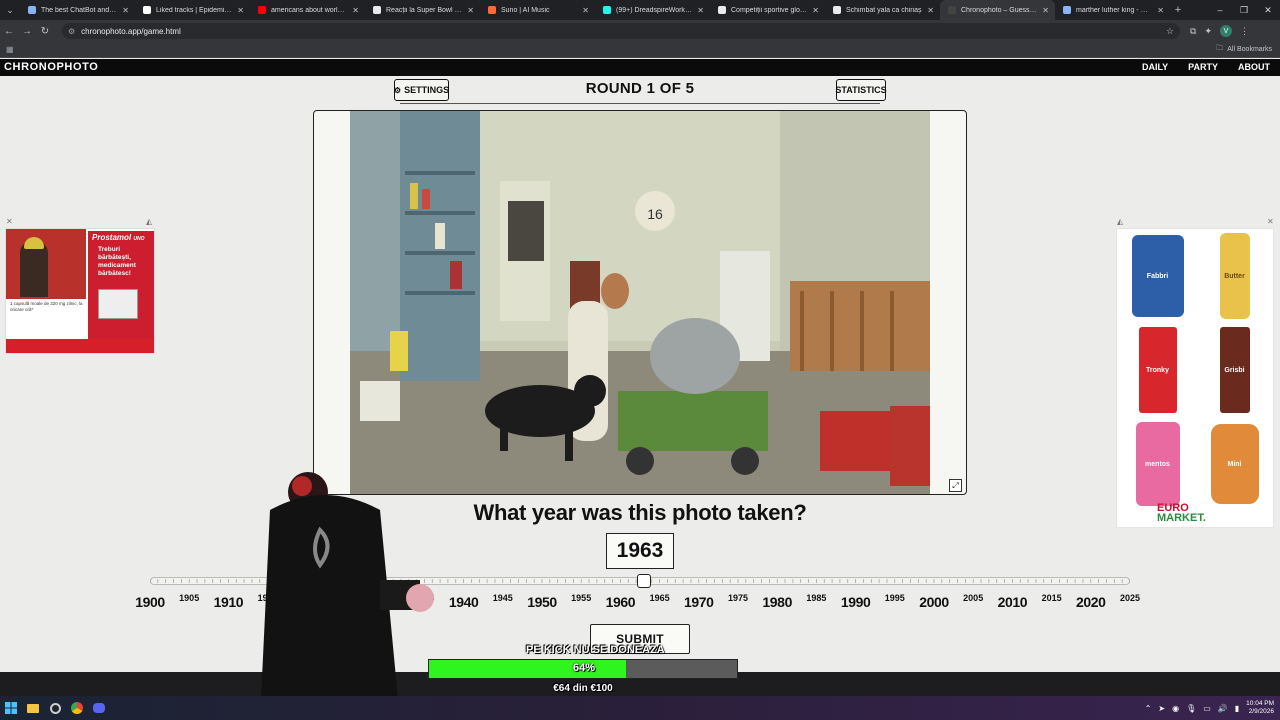 This screenshot has height=720, width=1280. What do you see at coordinates (71, 31) in the screenshot?
I see `site-info-icon: ⚙` at bounding box center [71, 31].